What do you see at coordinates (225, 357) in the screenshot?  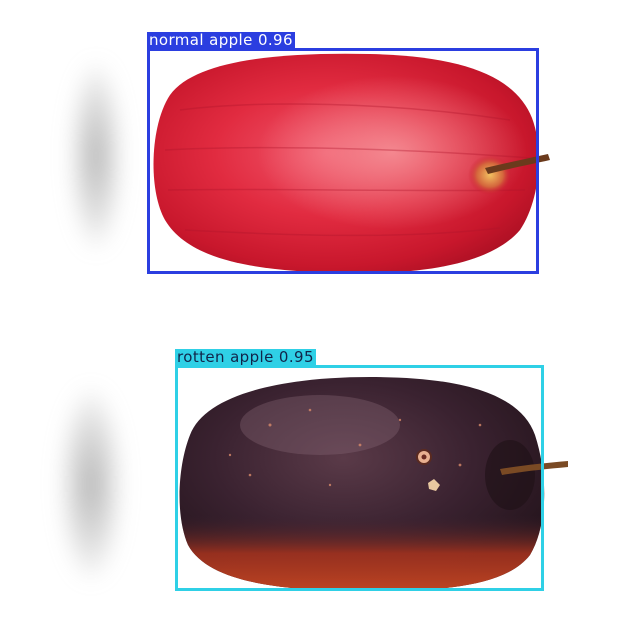 I see `class-name: rotten apple` at bounding box center [225, 357].